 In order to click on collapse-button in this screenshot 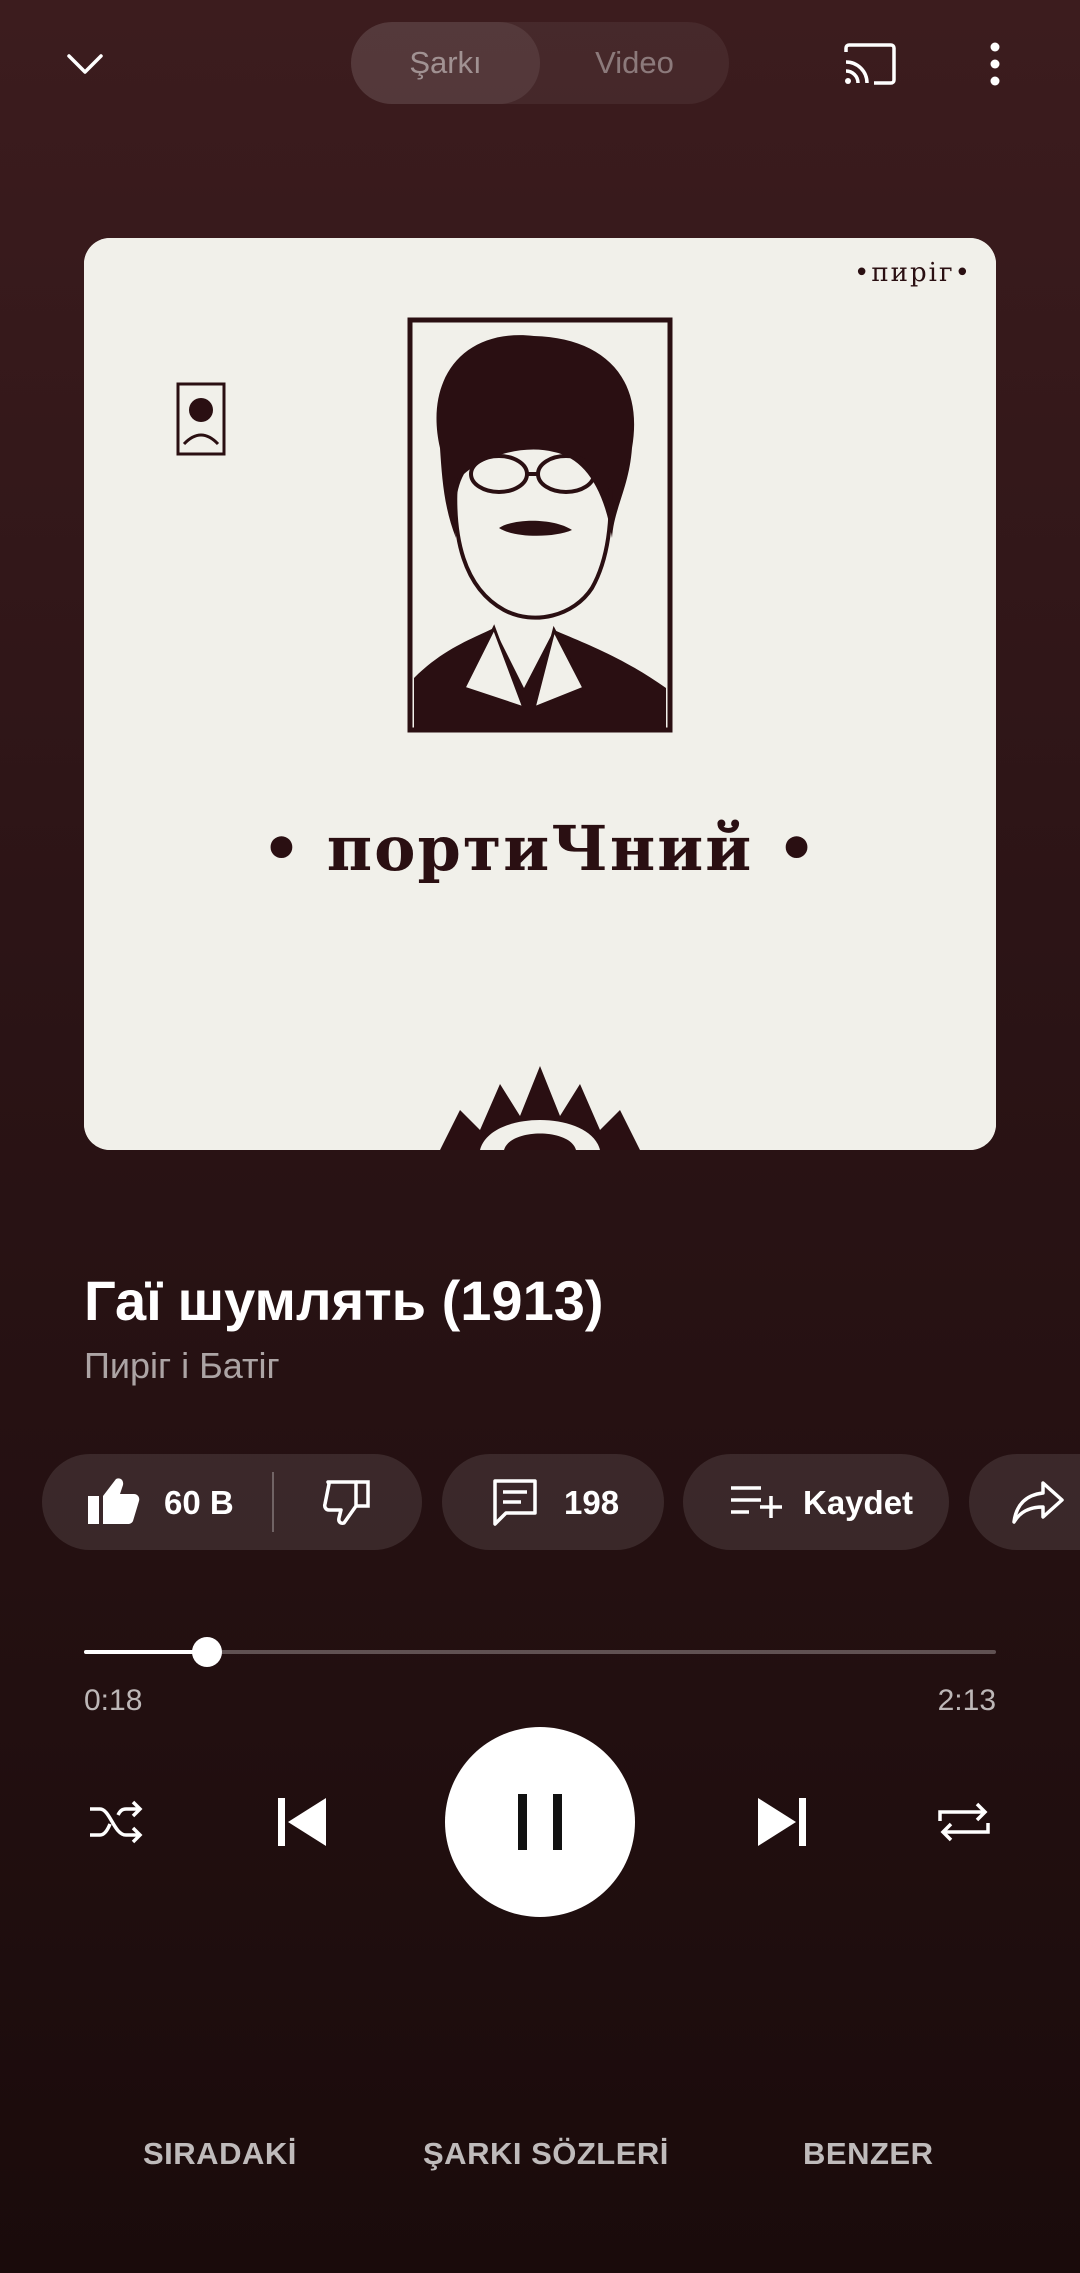, I will do `click(85, 64)`.